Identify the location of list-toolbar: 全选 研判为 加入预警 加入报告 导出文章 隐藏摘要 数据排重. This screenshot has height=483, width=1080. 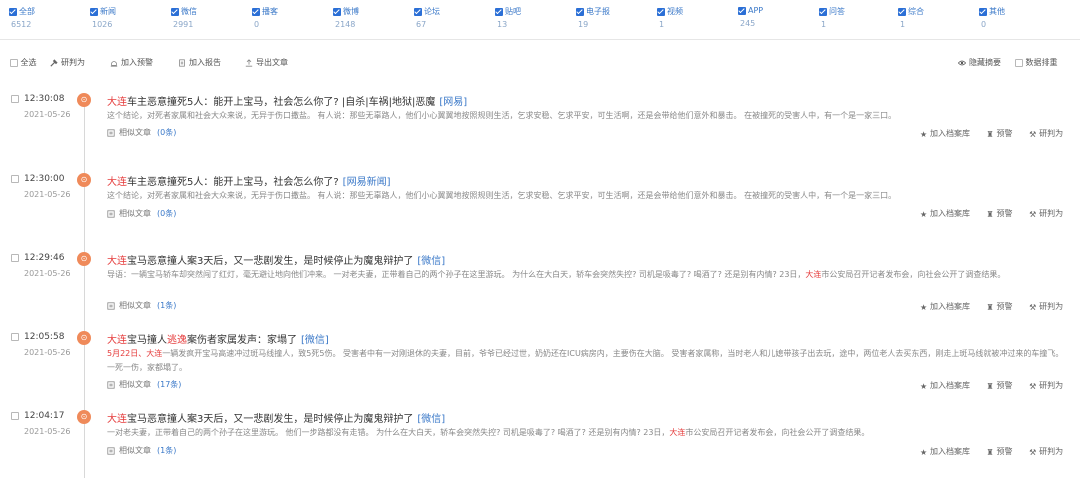
(540, 64).